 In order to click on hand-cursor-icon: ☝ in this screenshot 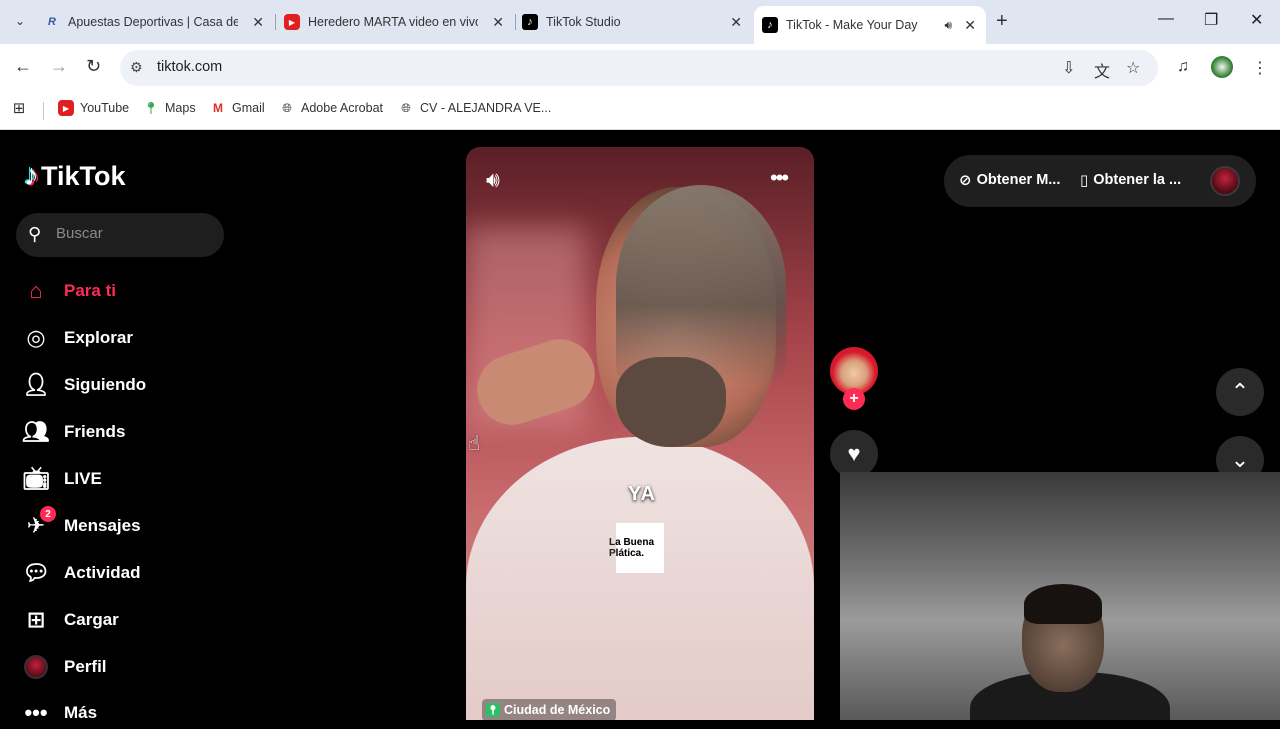, I will do `click(474, 444)`.